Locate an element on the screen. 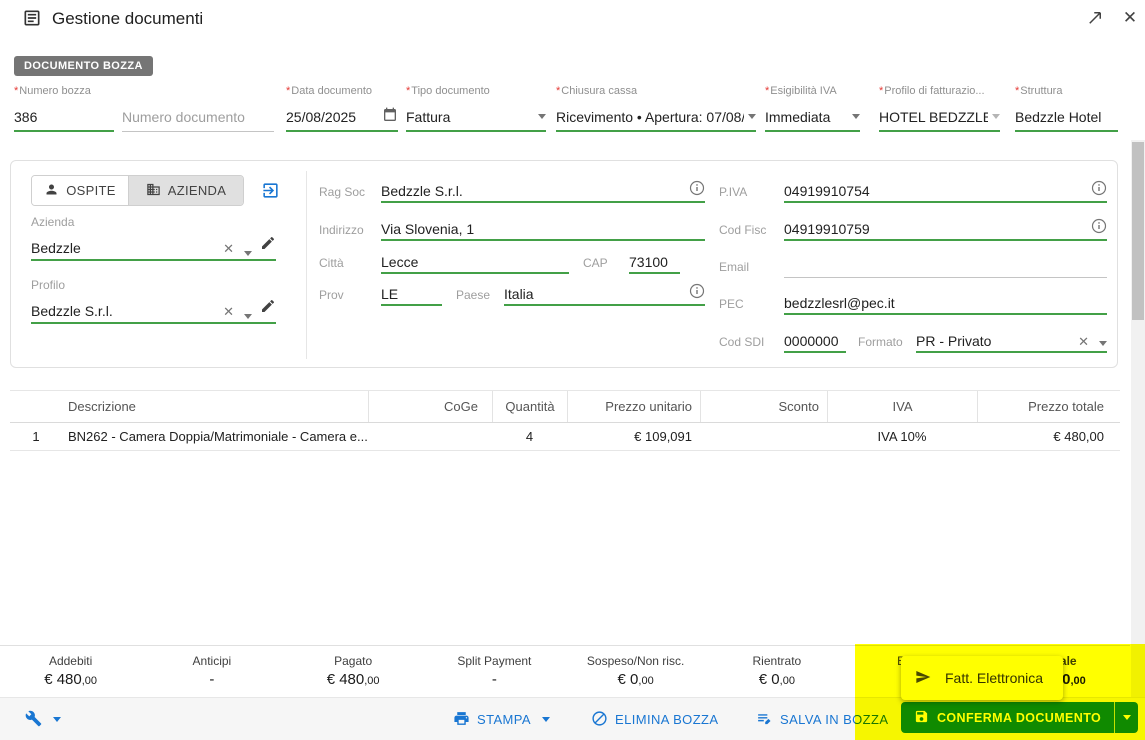 This screenshot has width=1145, height=740. scrollbar is located at coordinates (1138, 418).